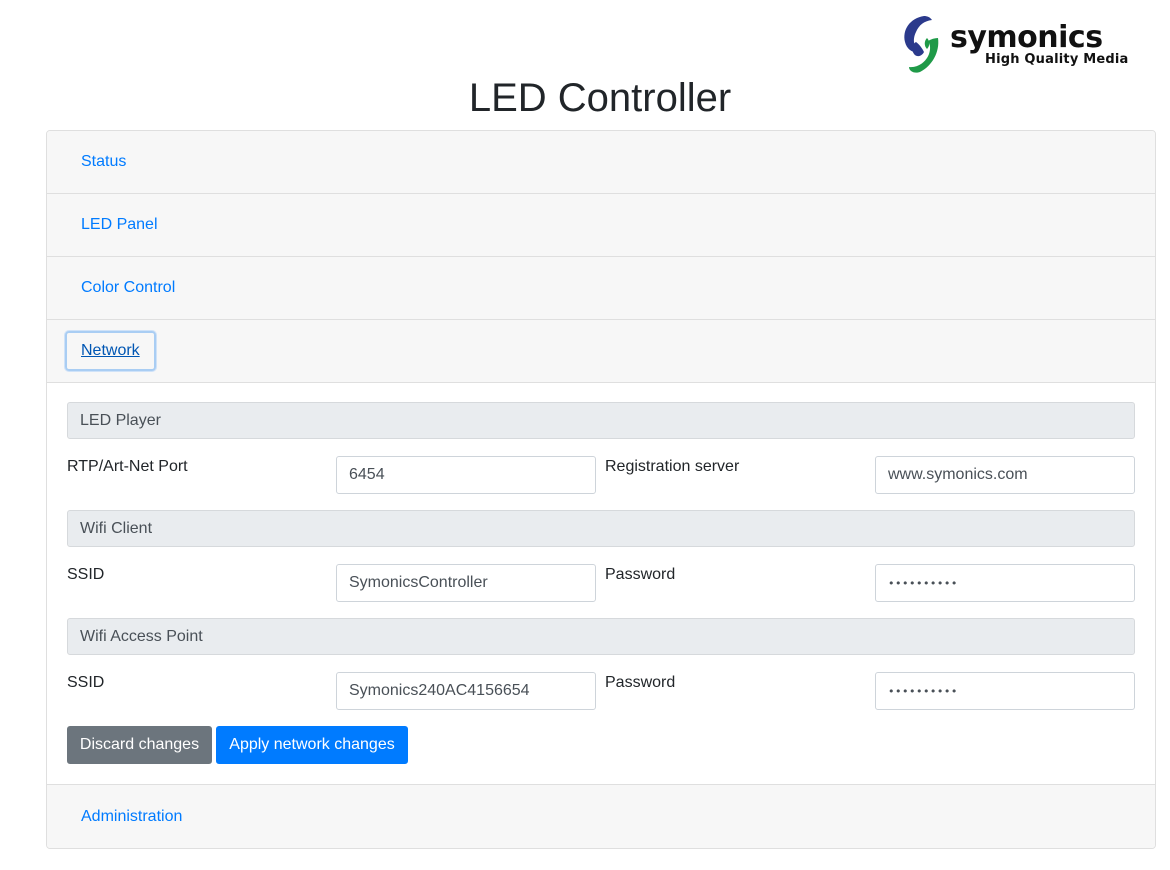  What do you see at coordinates (119, 225) in the screenshot?
I see `led-panel-toggle: LED Panel` at bounding box center [119, 225].